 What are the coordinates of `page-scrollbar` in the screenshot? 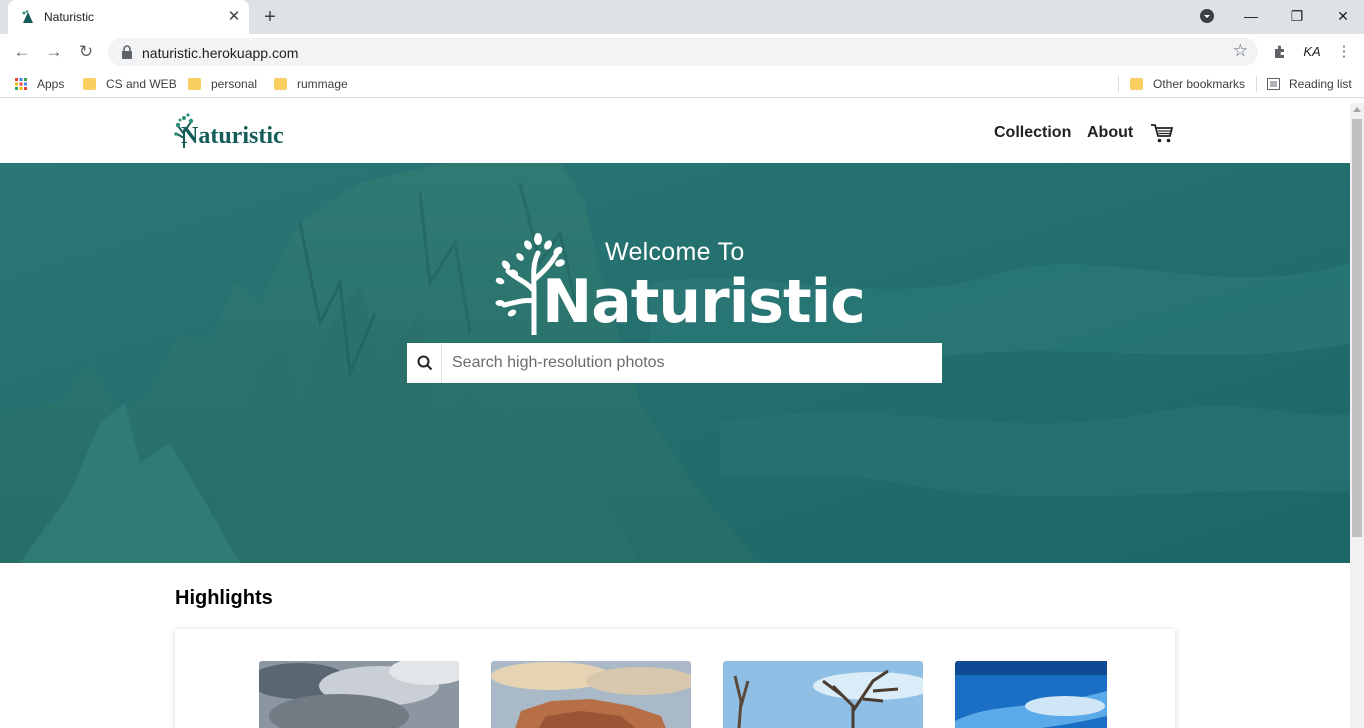 It's located at (1357, 415).